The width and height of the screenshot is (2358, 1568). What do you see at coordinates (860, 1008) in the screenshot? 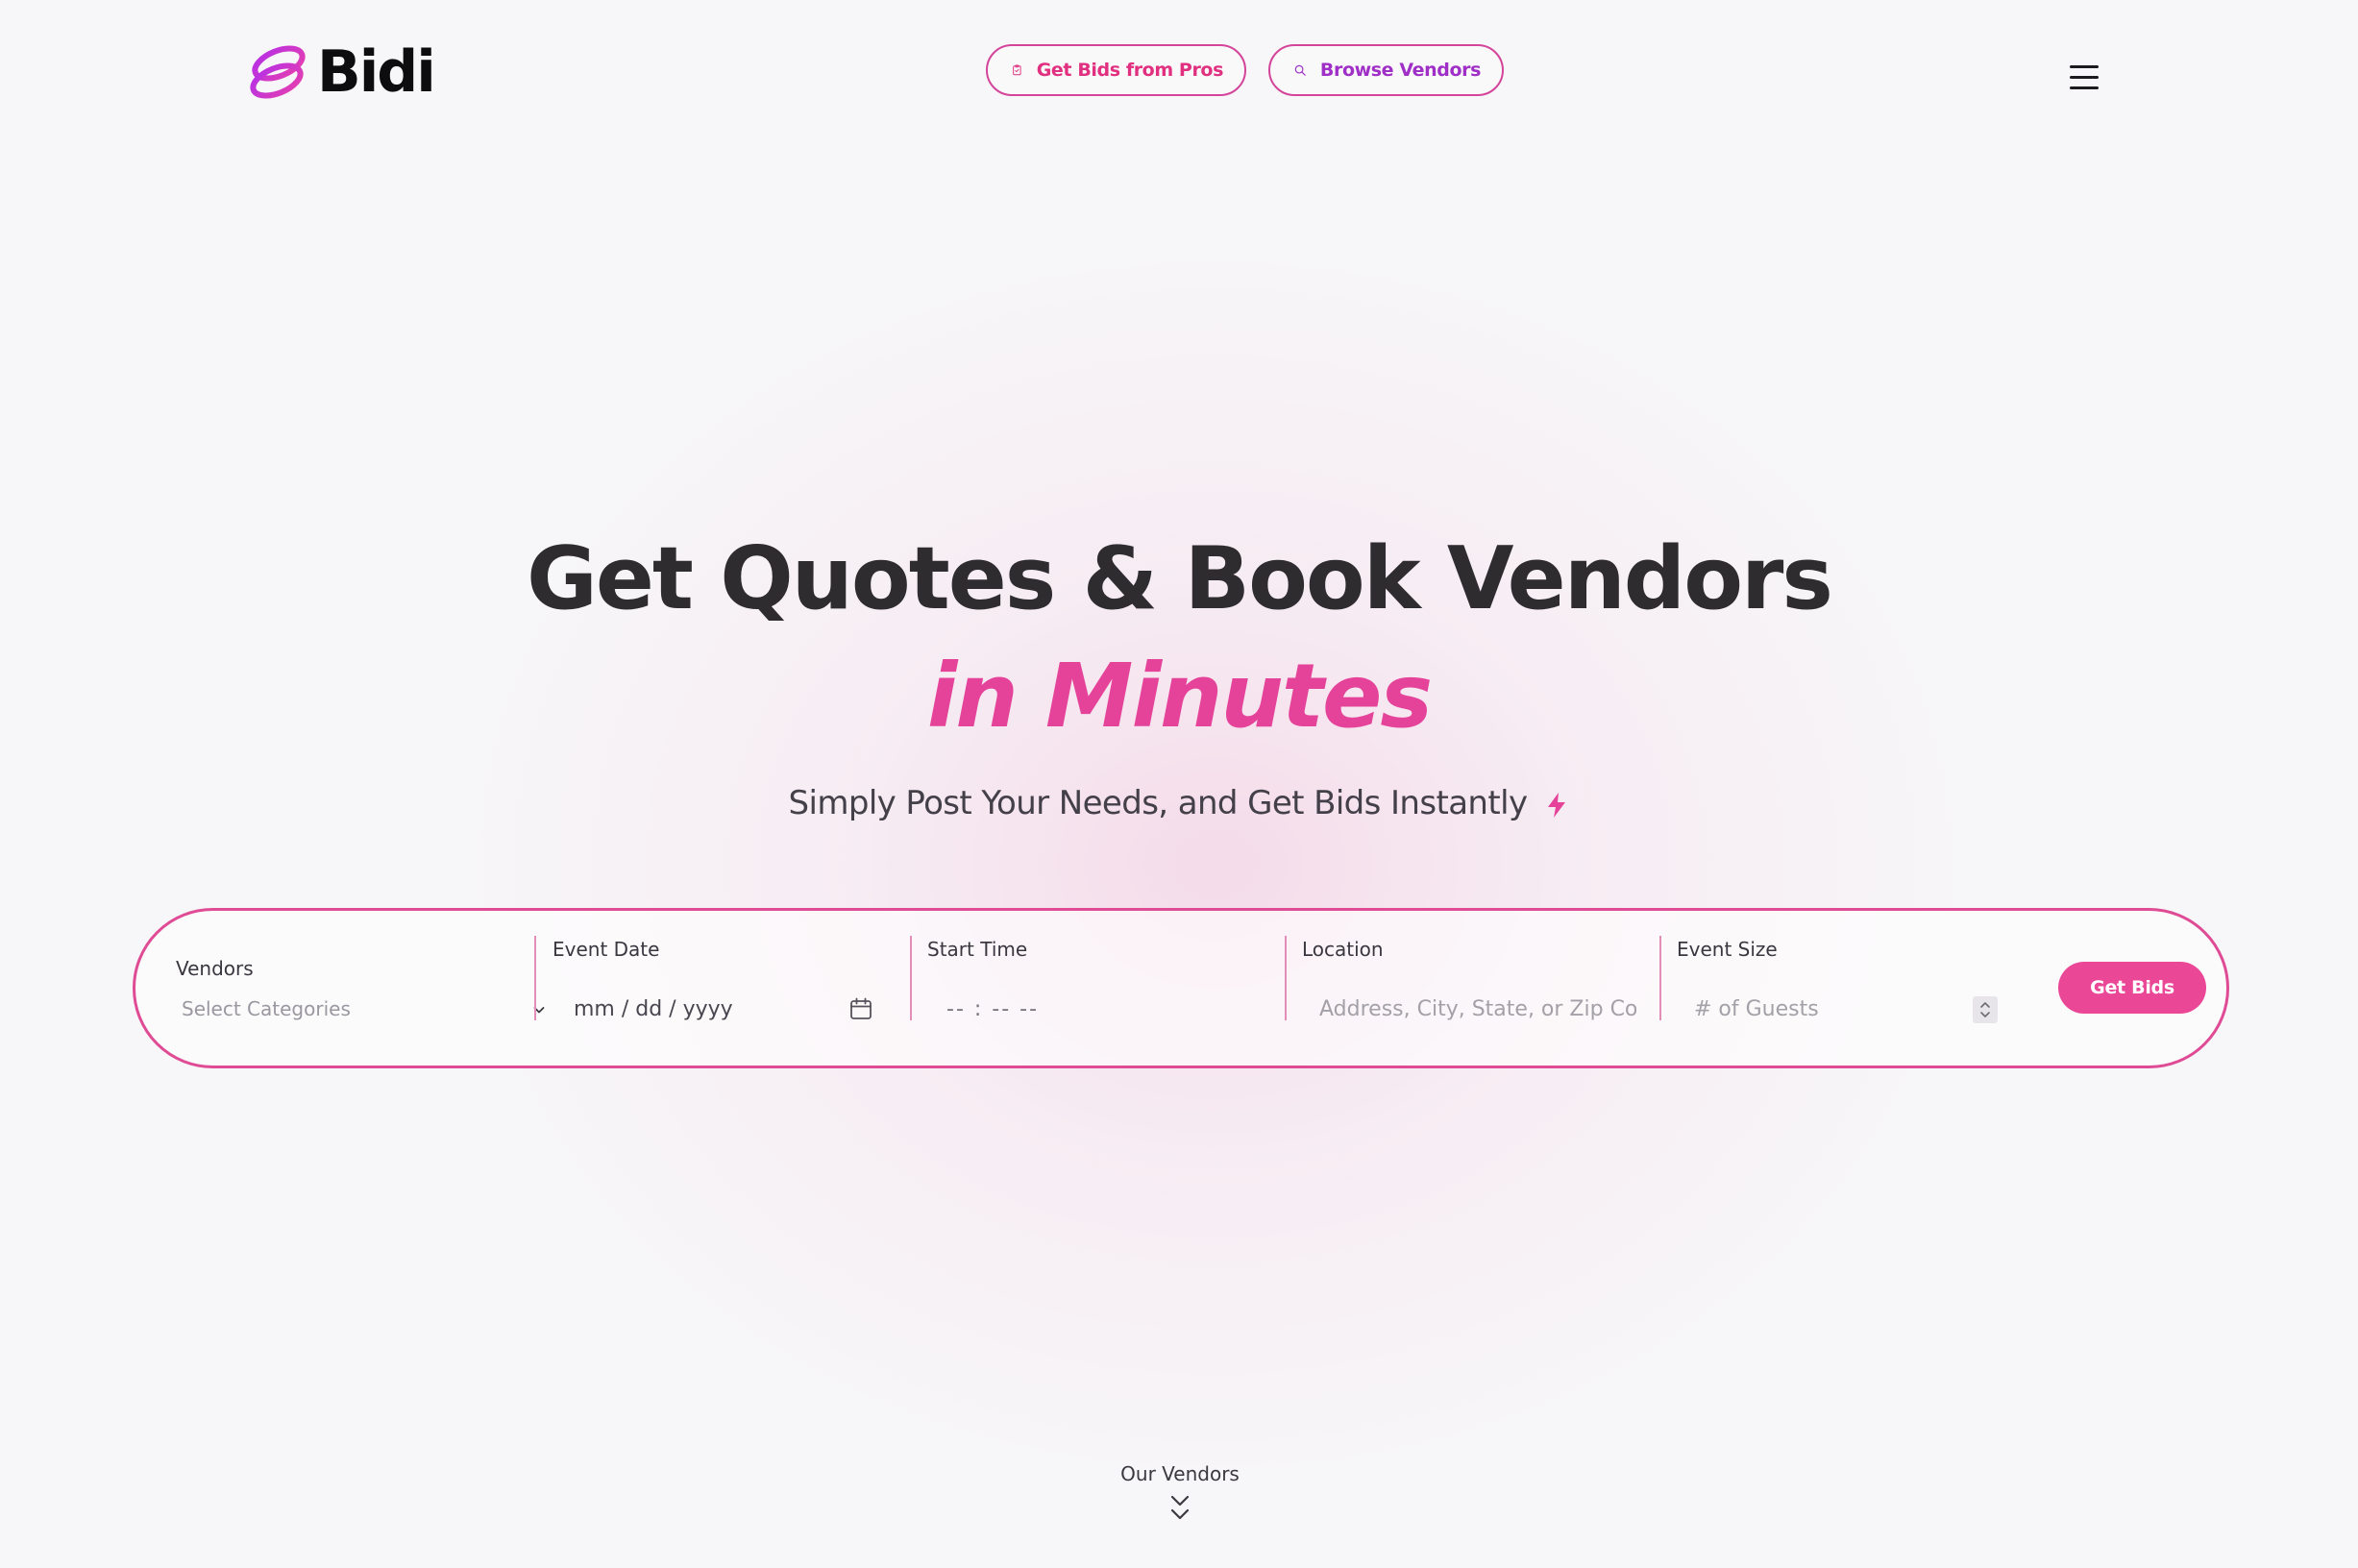
I see `calendar-icon` at bounding box center [860, 1008].